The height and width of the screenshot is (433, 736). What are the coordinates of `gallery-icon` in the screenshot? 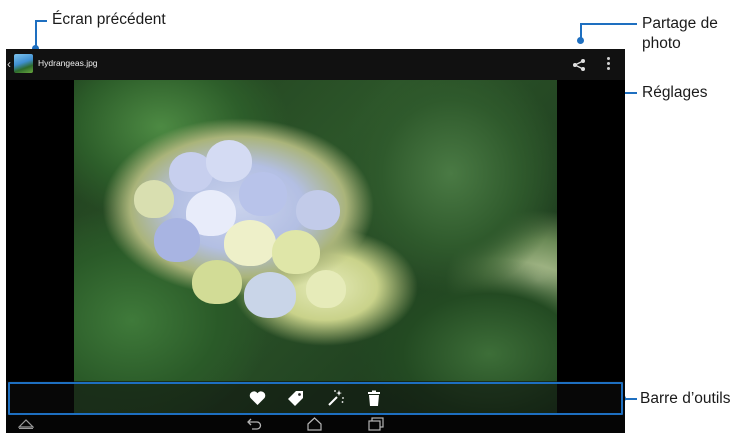 It's located at (23, 63).